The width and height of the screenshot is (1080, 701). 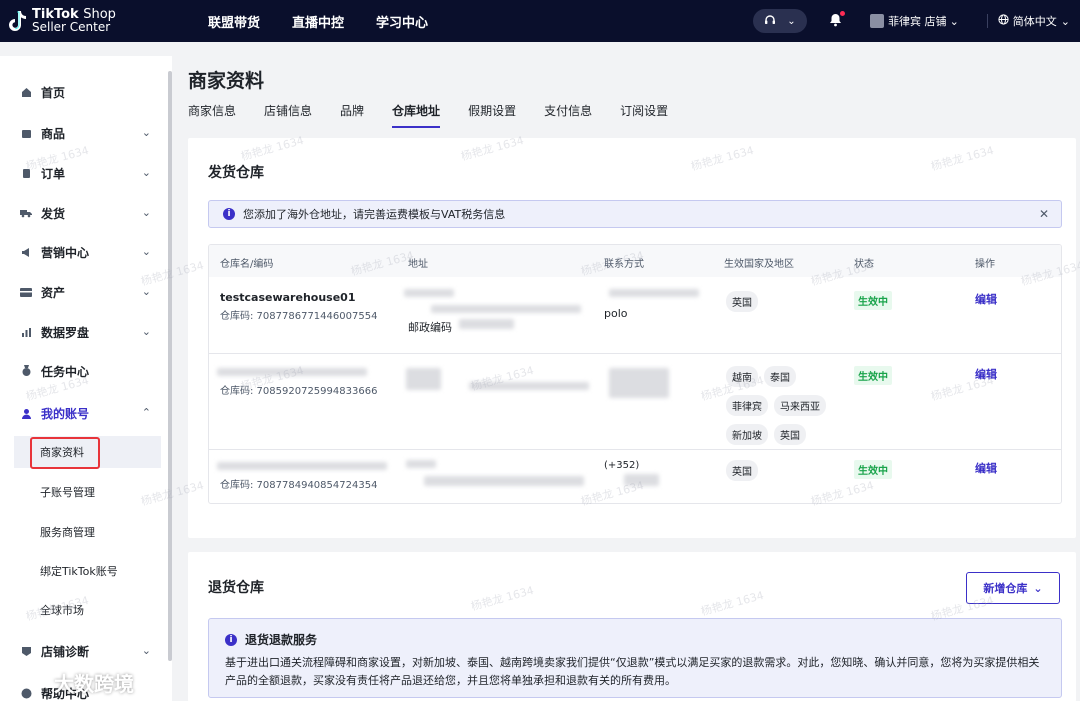 I want to click on logo-seller-center: Seller Center, so click(x=71, y=27).